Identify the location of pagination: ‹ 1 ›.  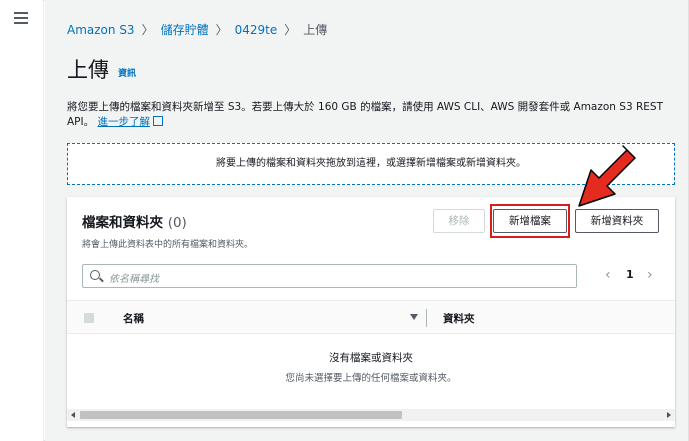
(631, 276).